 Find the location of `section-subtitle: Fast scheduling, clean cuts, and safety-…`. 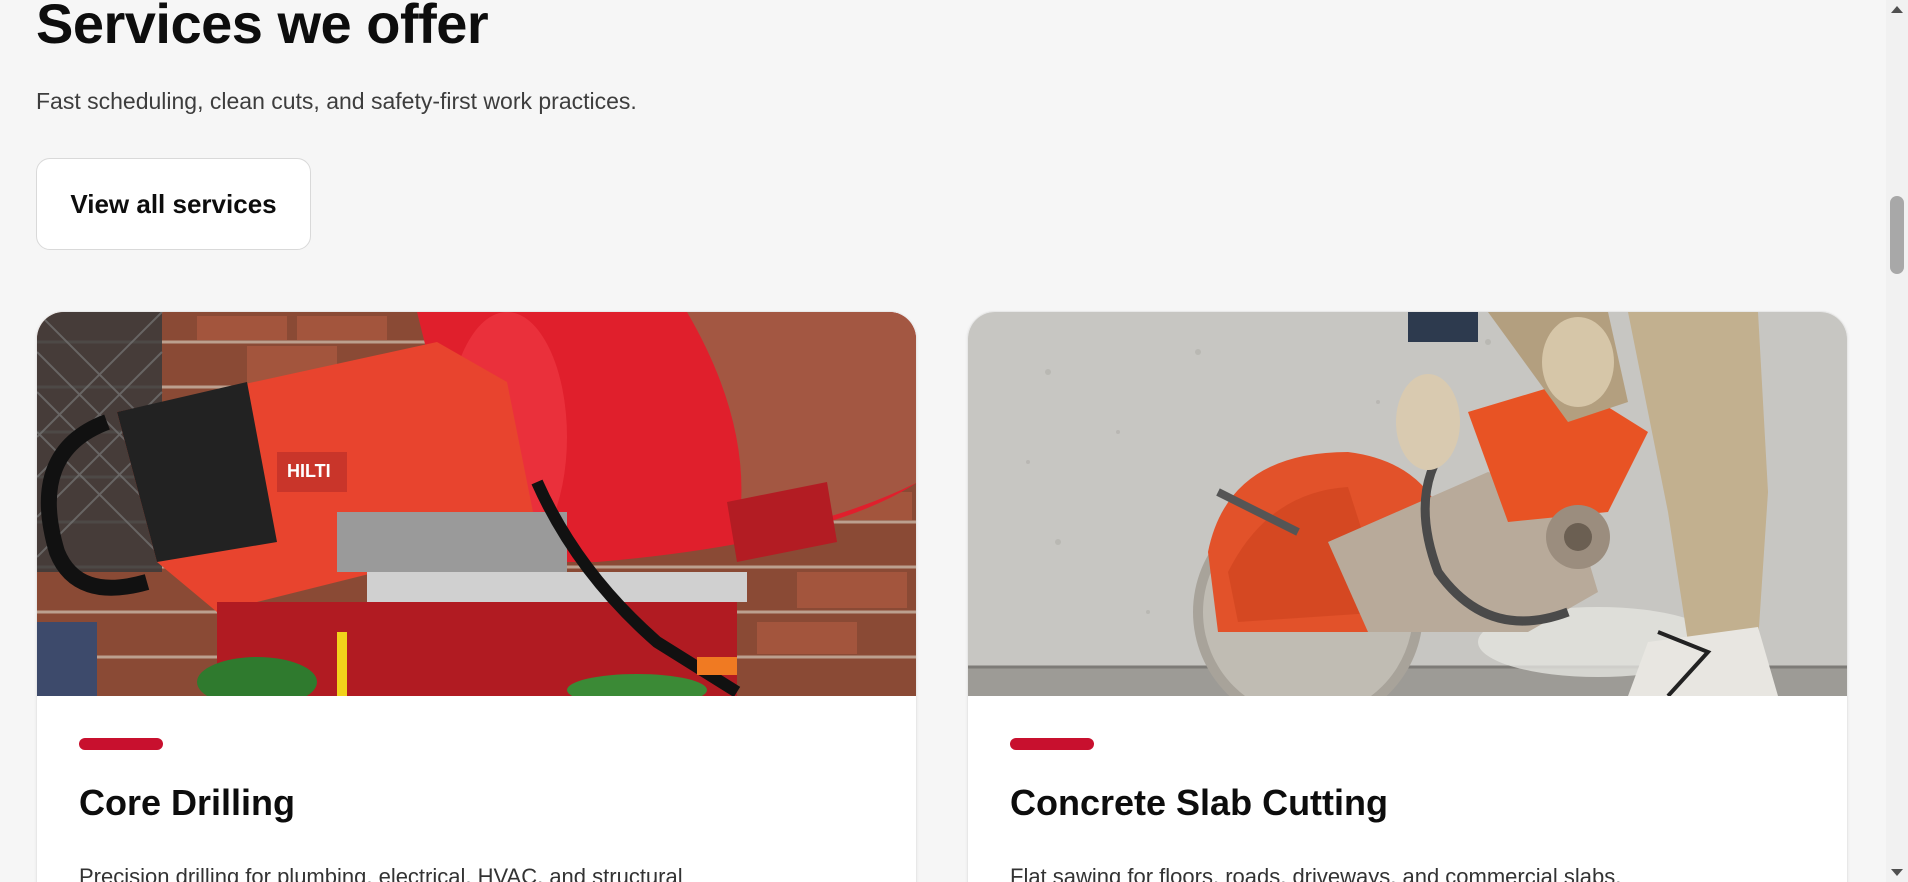

section-subtitle: Fast scheduling, clean cuts, and safety-… is located at coordinates (336, 101).